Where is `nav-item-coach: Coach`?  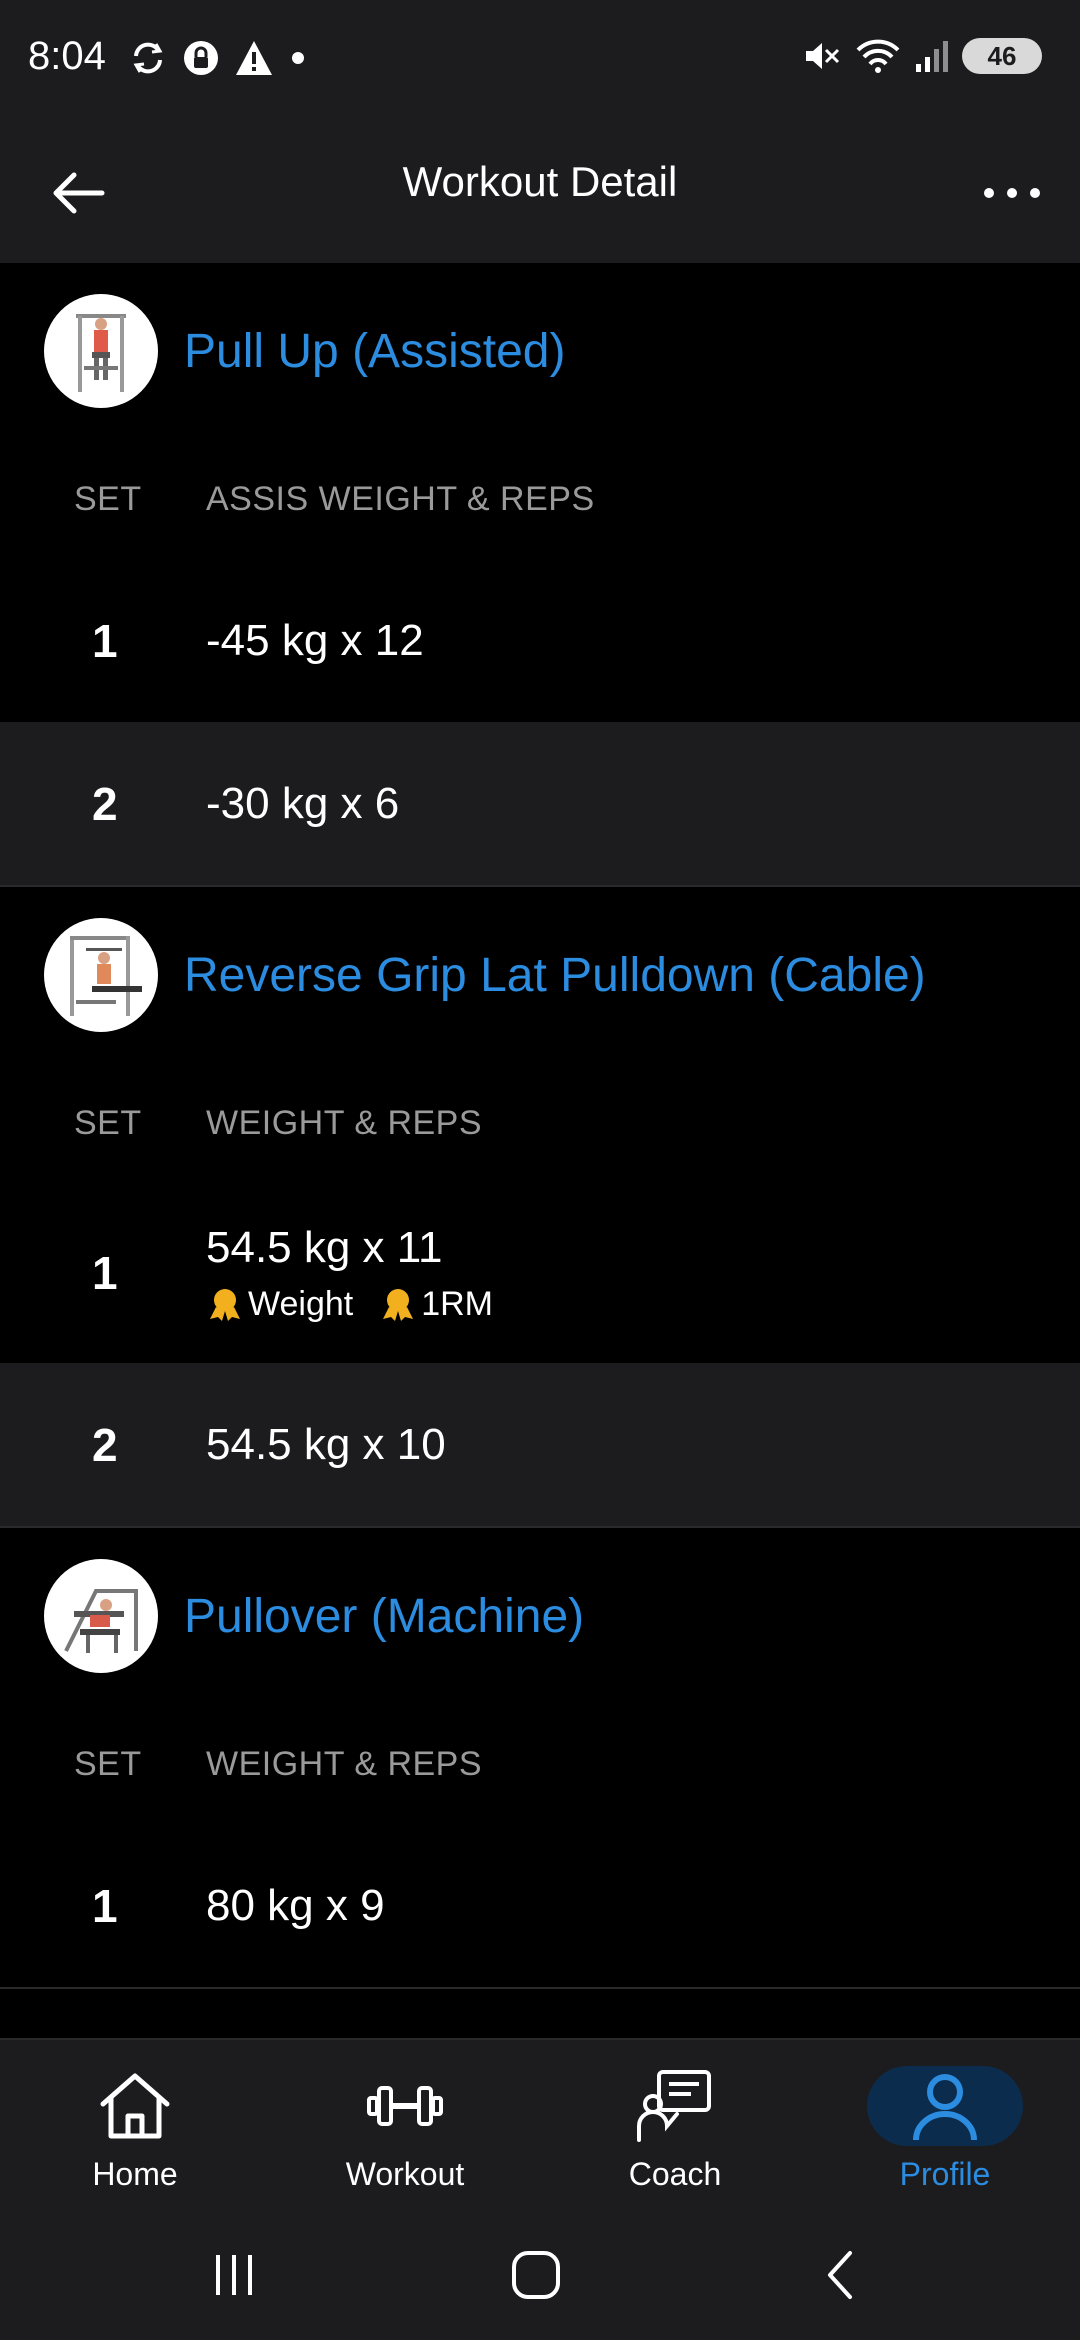 nav-item-coach: Coach is located at coordinates (675, 2120).